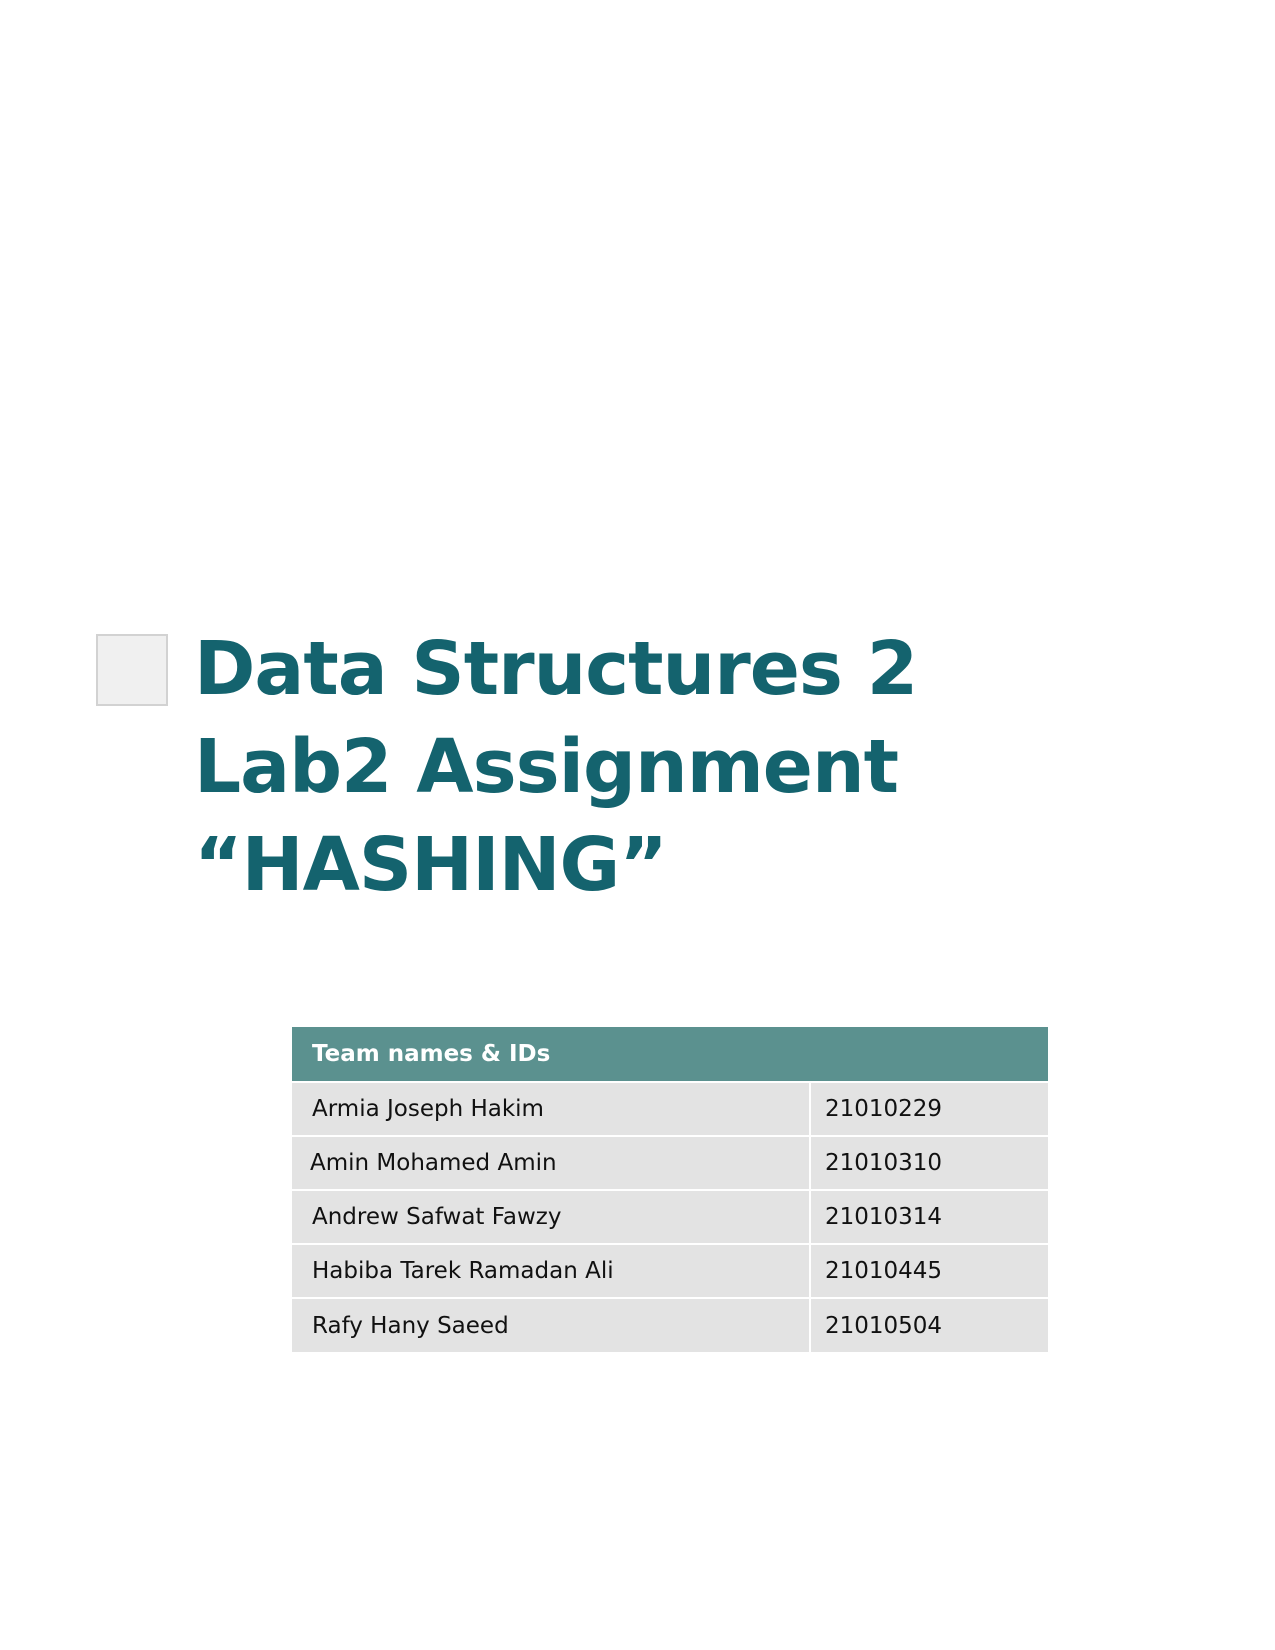  Describe the element at coordinates (551, 1163) in the screenshot. I see `member-name: Amin Mohamed Amin` at that location.